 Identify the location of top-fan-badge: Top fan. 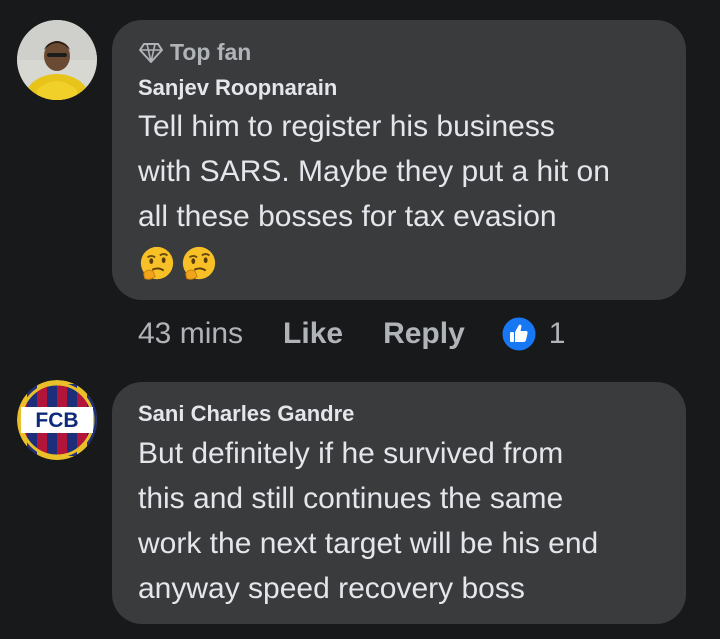
(194, 52).